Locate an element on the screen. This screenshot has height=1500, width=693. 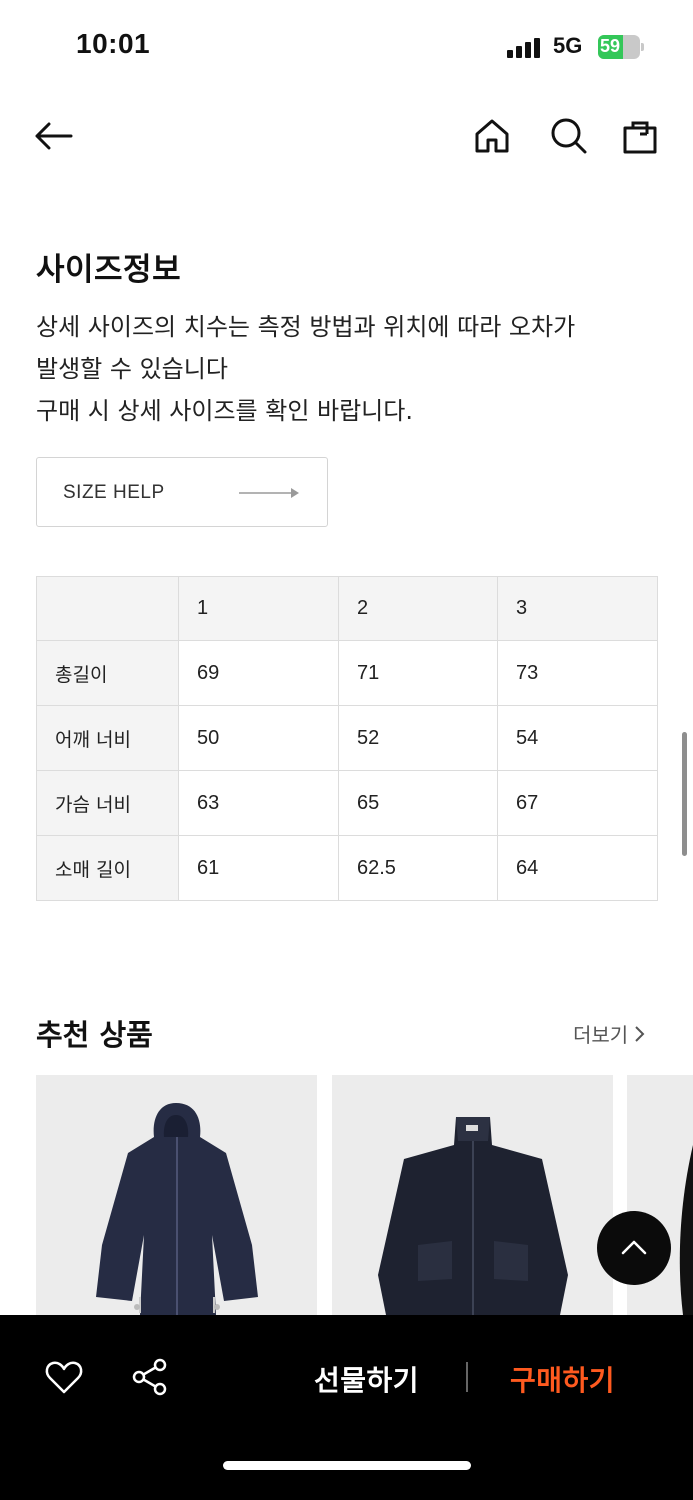
size-help-button: SIZE HELP is located at coordinates (182, 492).